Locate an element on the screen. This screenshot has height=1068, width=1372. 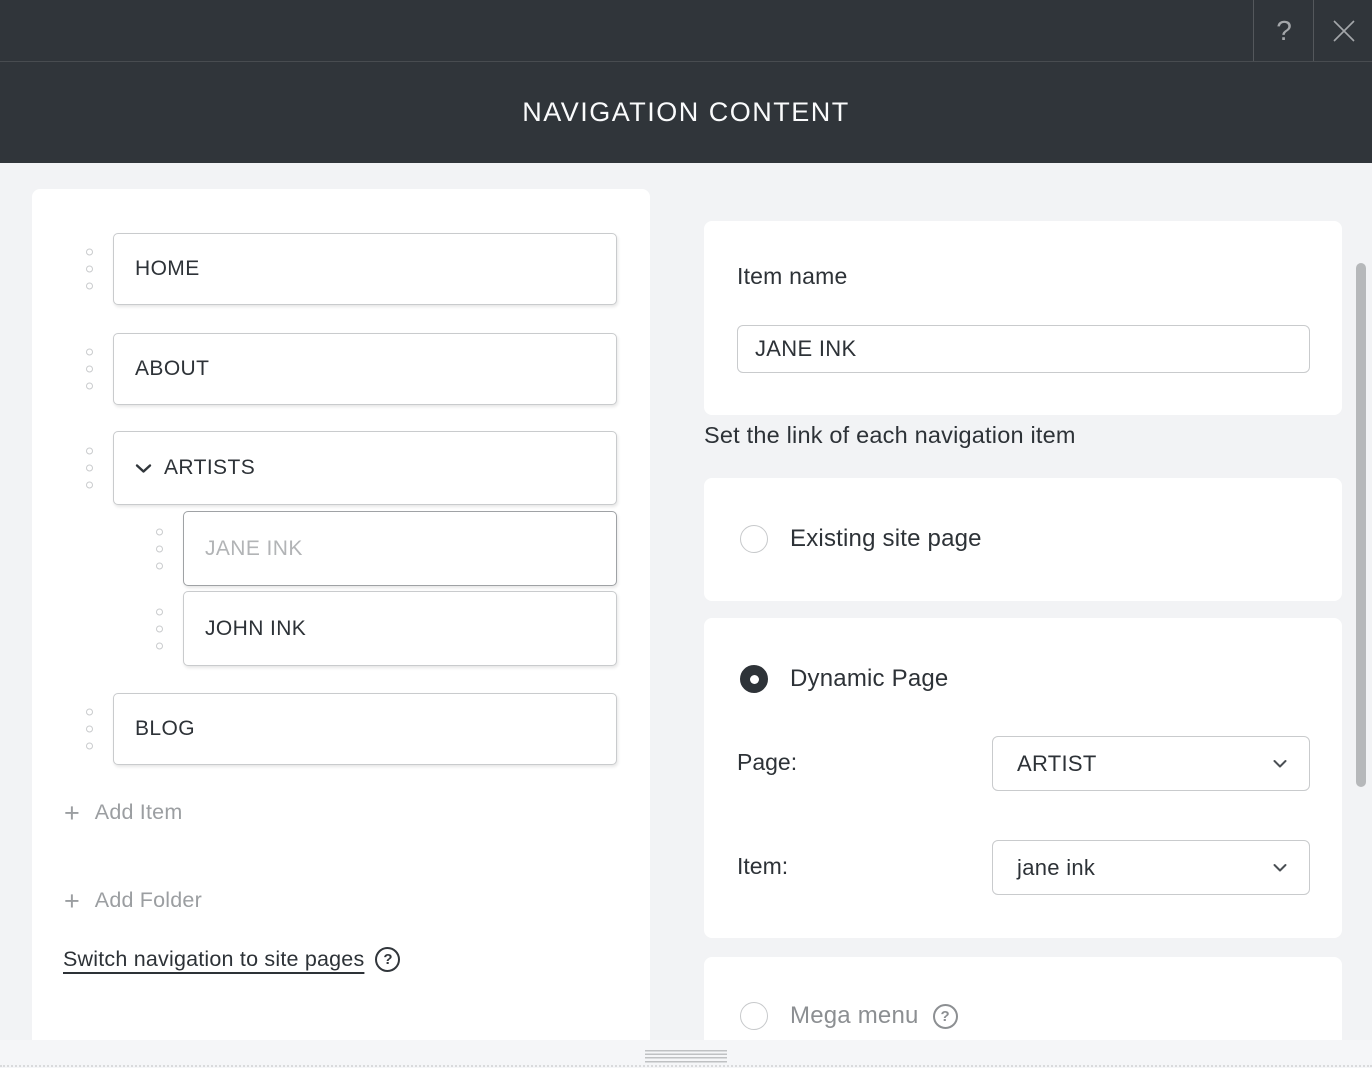
item-select-value: jane ink is located at coordinates (1056, 867).